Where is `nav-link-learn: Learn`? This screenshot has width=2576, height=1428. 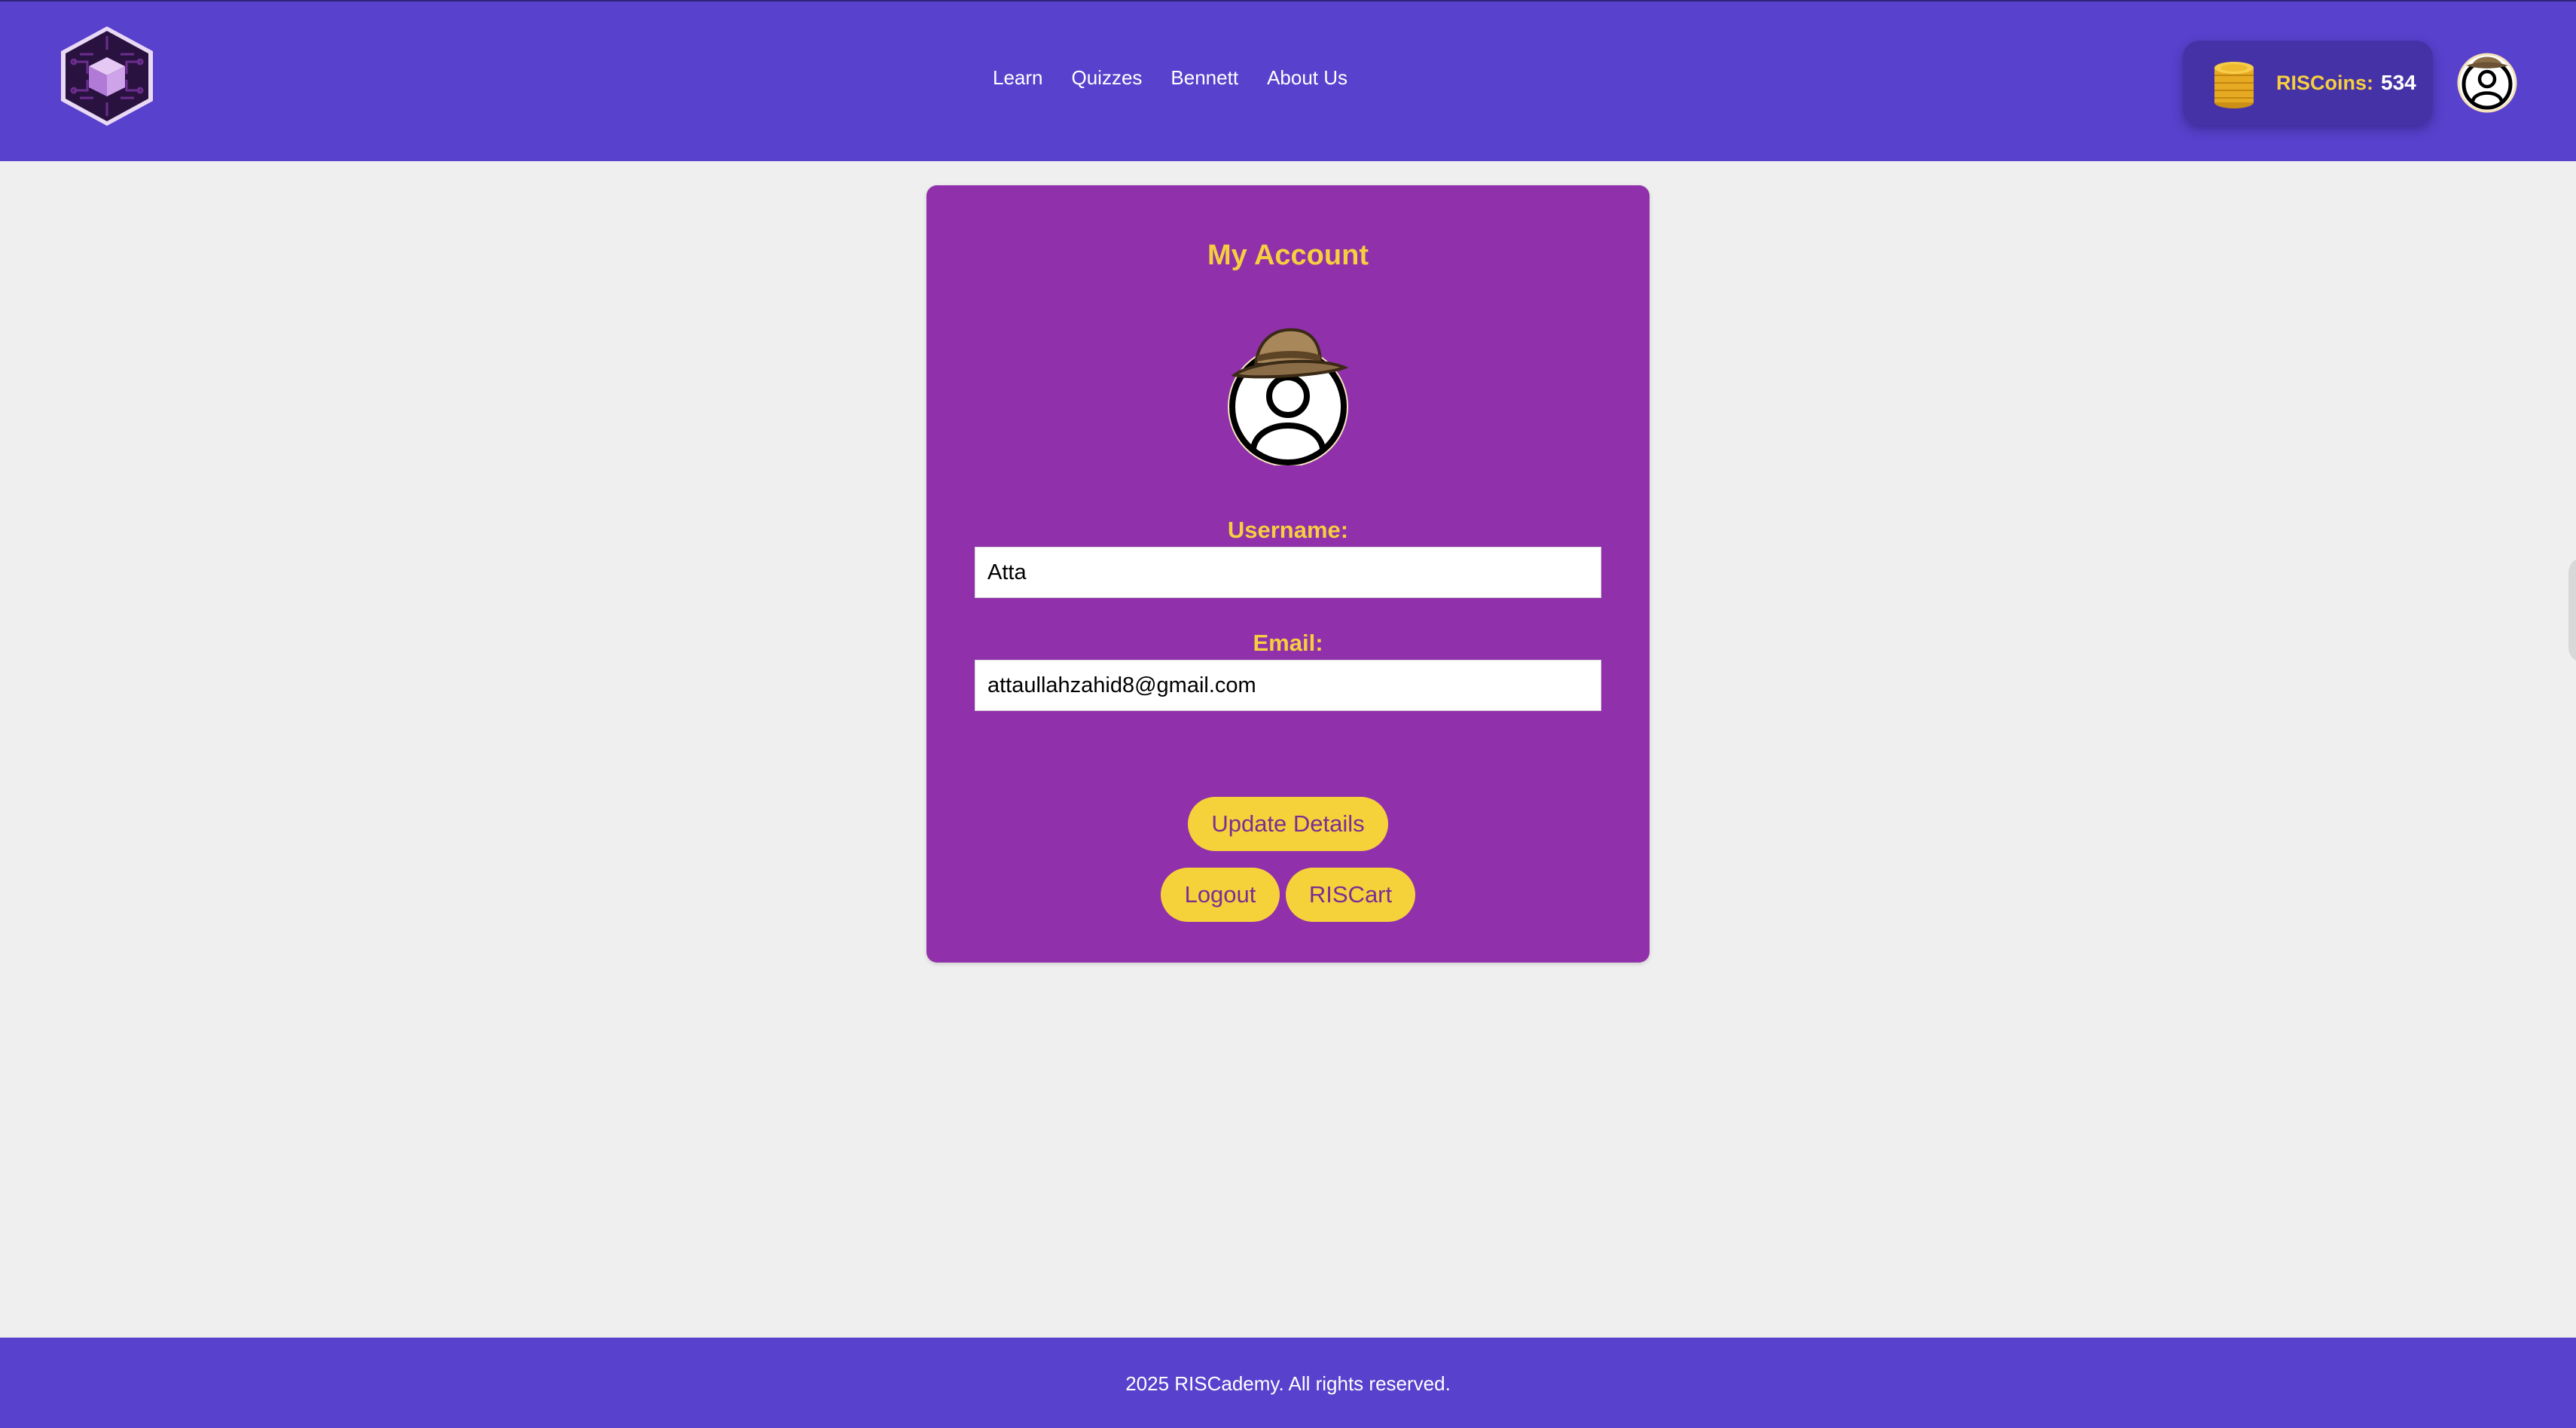 nav-link-learn: Learn is located at coordinates (1018, 78).